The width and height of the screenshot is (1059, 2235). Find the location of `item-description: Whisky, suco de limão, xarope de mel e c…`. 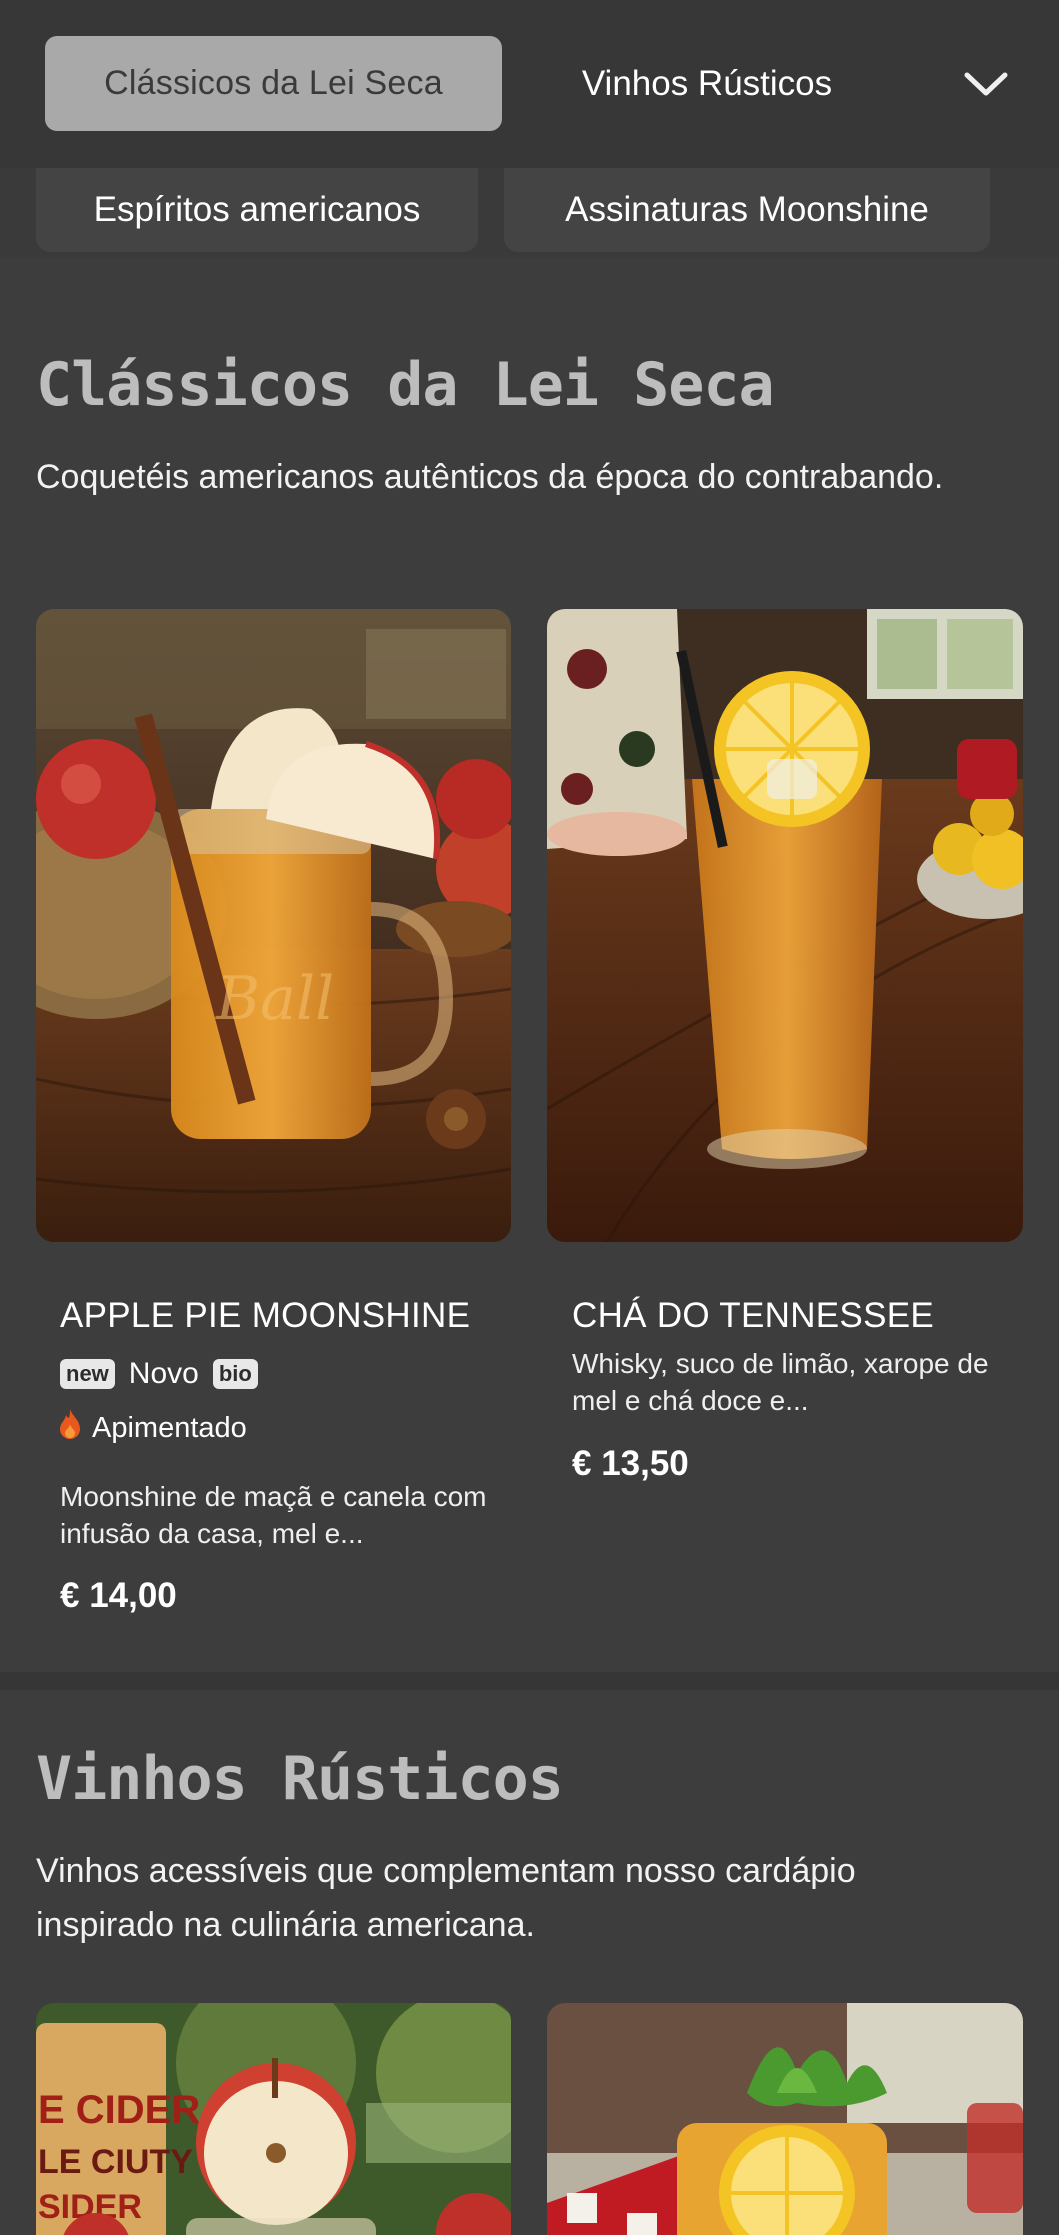

item-description: Whisky, suco de limão, xarope de mel e c… is located at coordinates (780, 1382).